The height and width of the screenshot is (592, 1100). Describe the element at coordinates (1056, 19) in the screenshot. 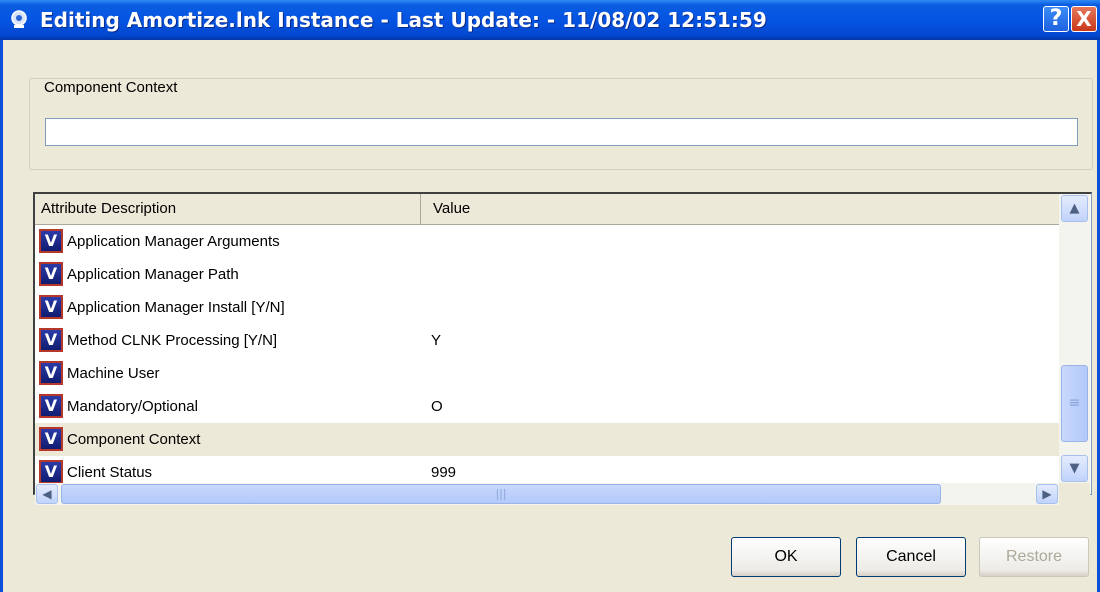

I see `help-button: ?` at that location.